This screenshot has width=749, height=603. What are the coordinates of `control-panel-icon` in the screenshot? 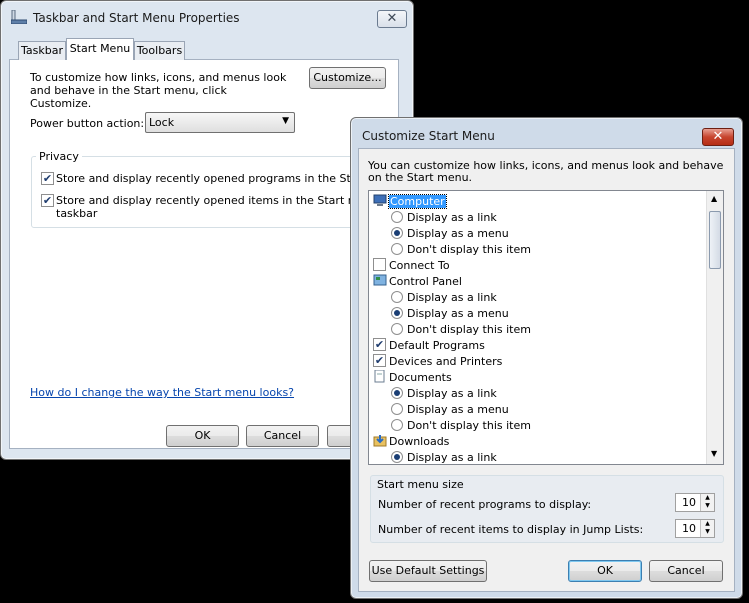 It's located at (380, 280).